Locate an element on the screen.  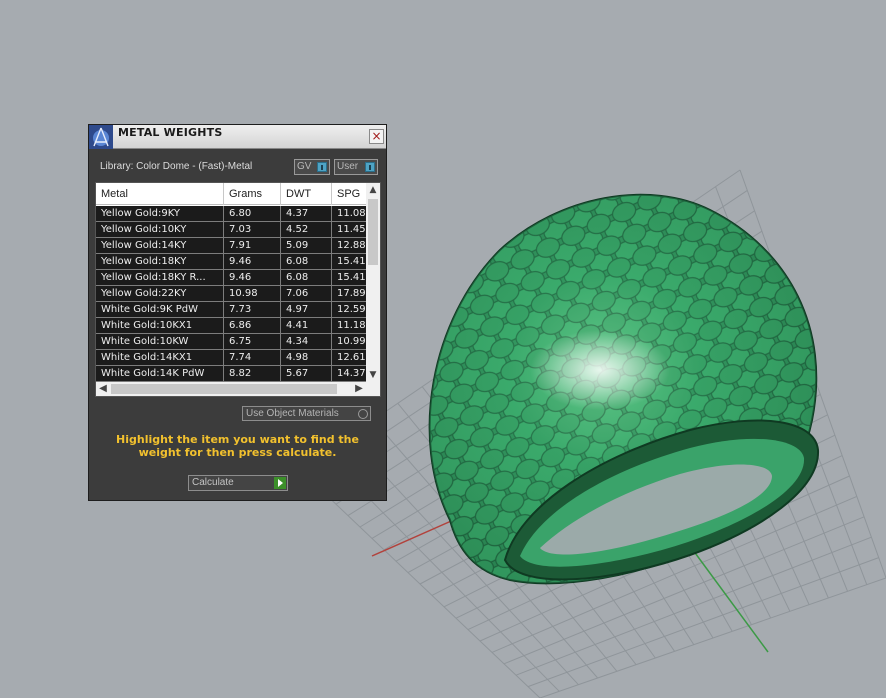
table-row: White Gold:10KX1 6.86 4.41 11.18 is located at coordinates (231, 326).